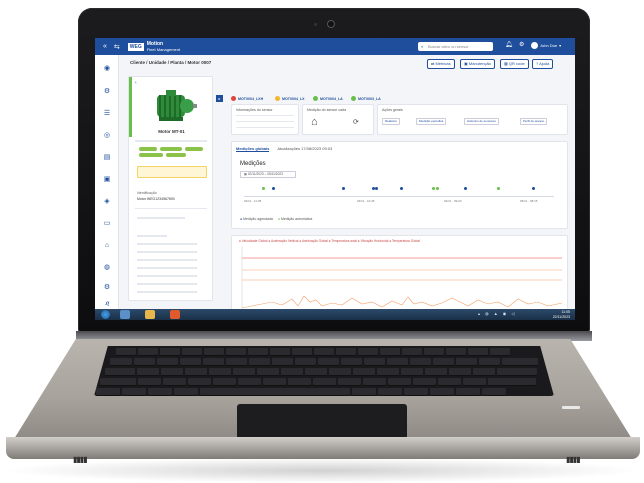 Image resolution: width=644 pixels, height=483 pixels. Describe the element at coordinates (314, 122) in the screenshot. I see `motor-outline-icon: ⌂` at that location.